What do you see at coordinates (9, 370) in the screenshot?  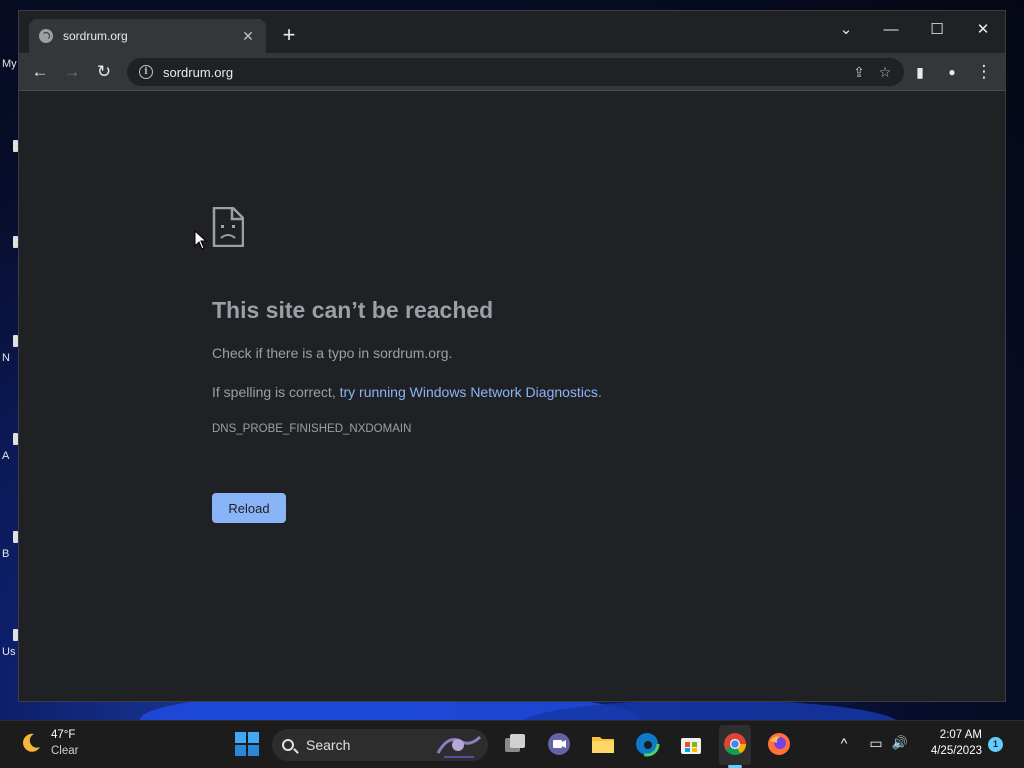 I see `desktop-icon-strip: My N A B Us` at bounding box center [9, 370].